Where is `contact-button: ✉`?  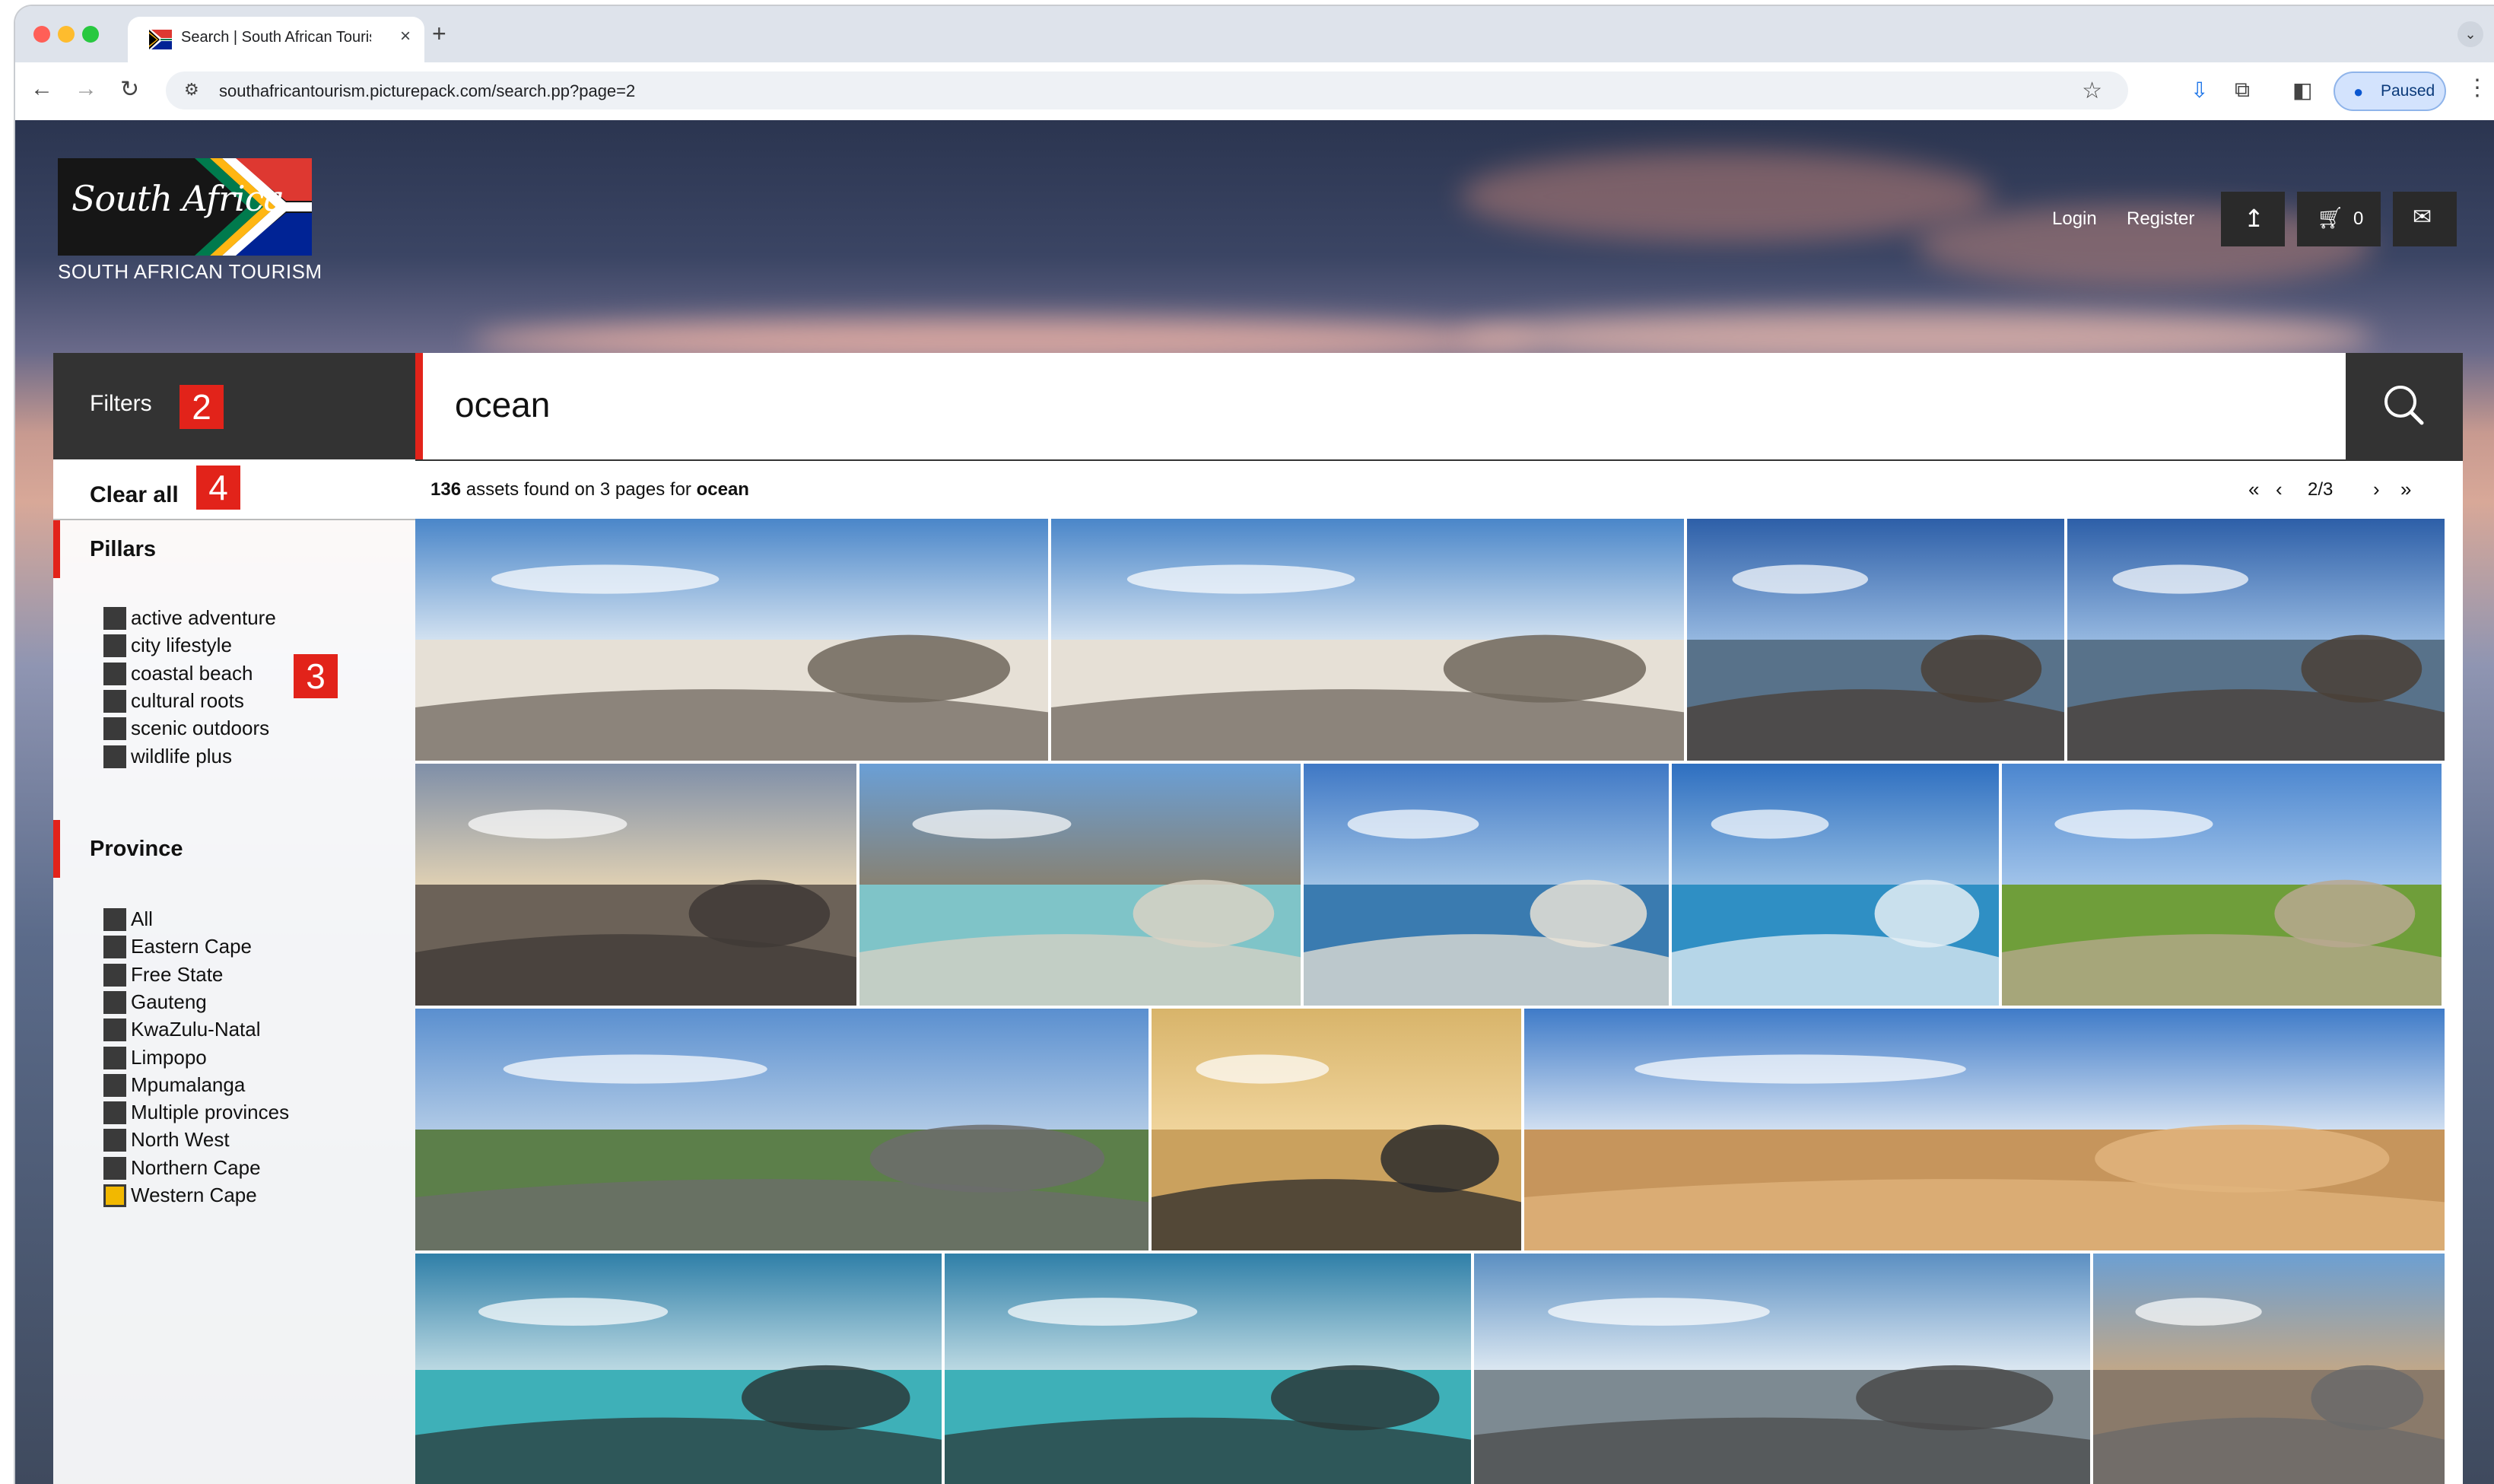 contact-button: ✉ is located at coordinates (2425, 219).